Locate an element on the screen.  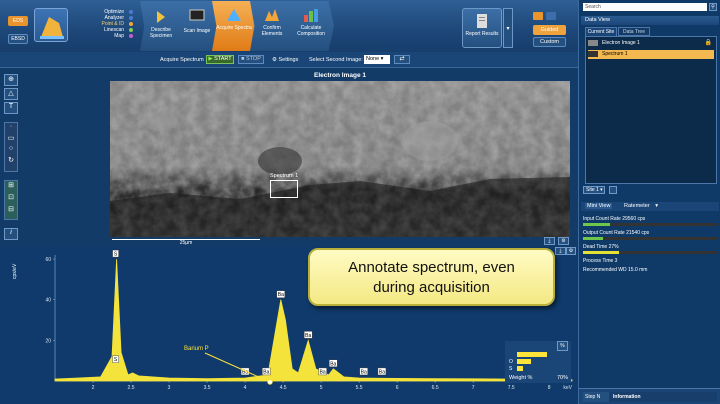
report-results-button: Report Results is located at coordinates (482, 28).